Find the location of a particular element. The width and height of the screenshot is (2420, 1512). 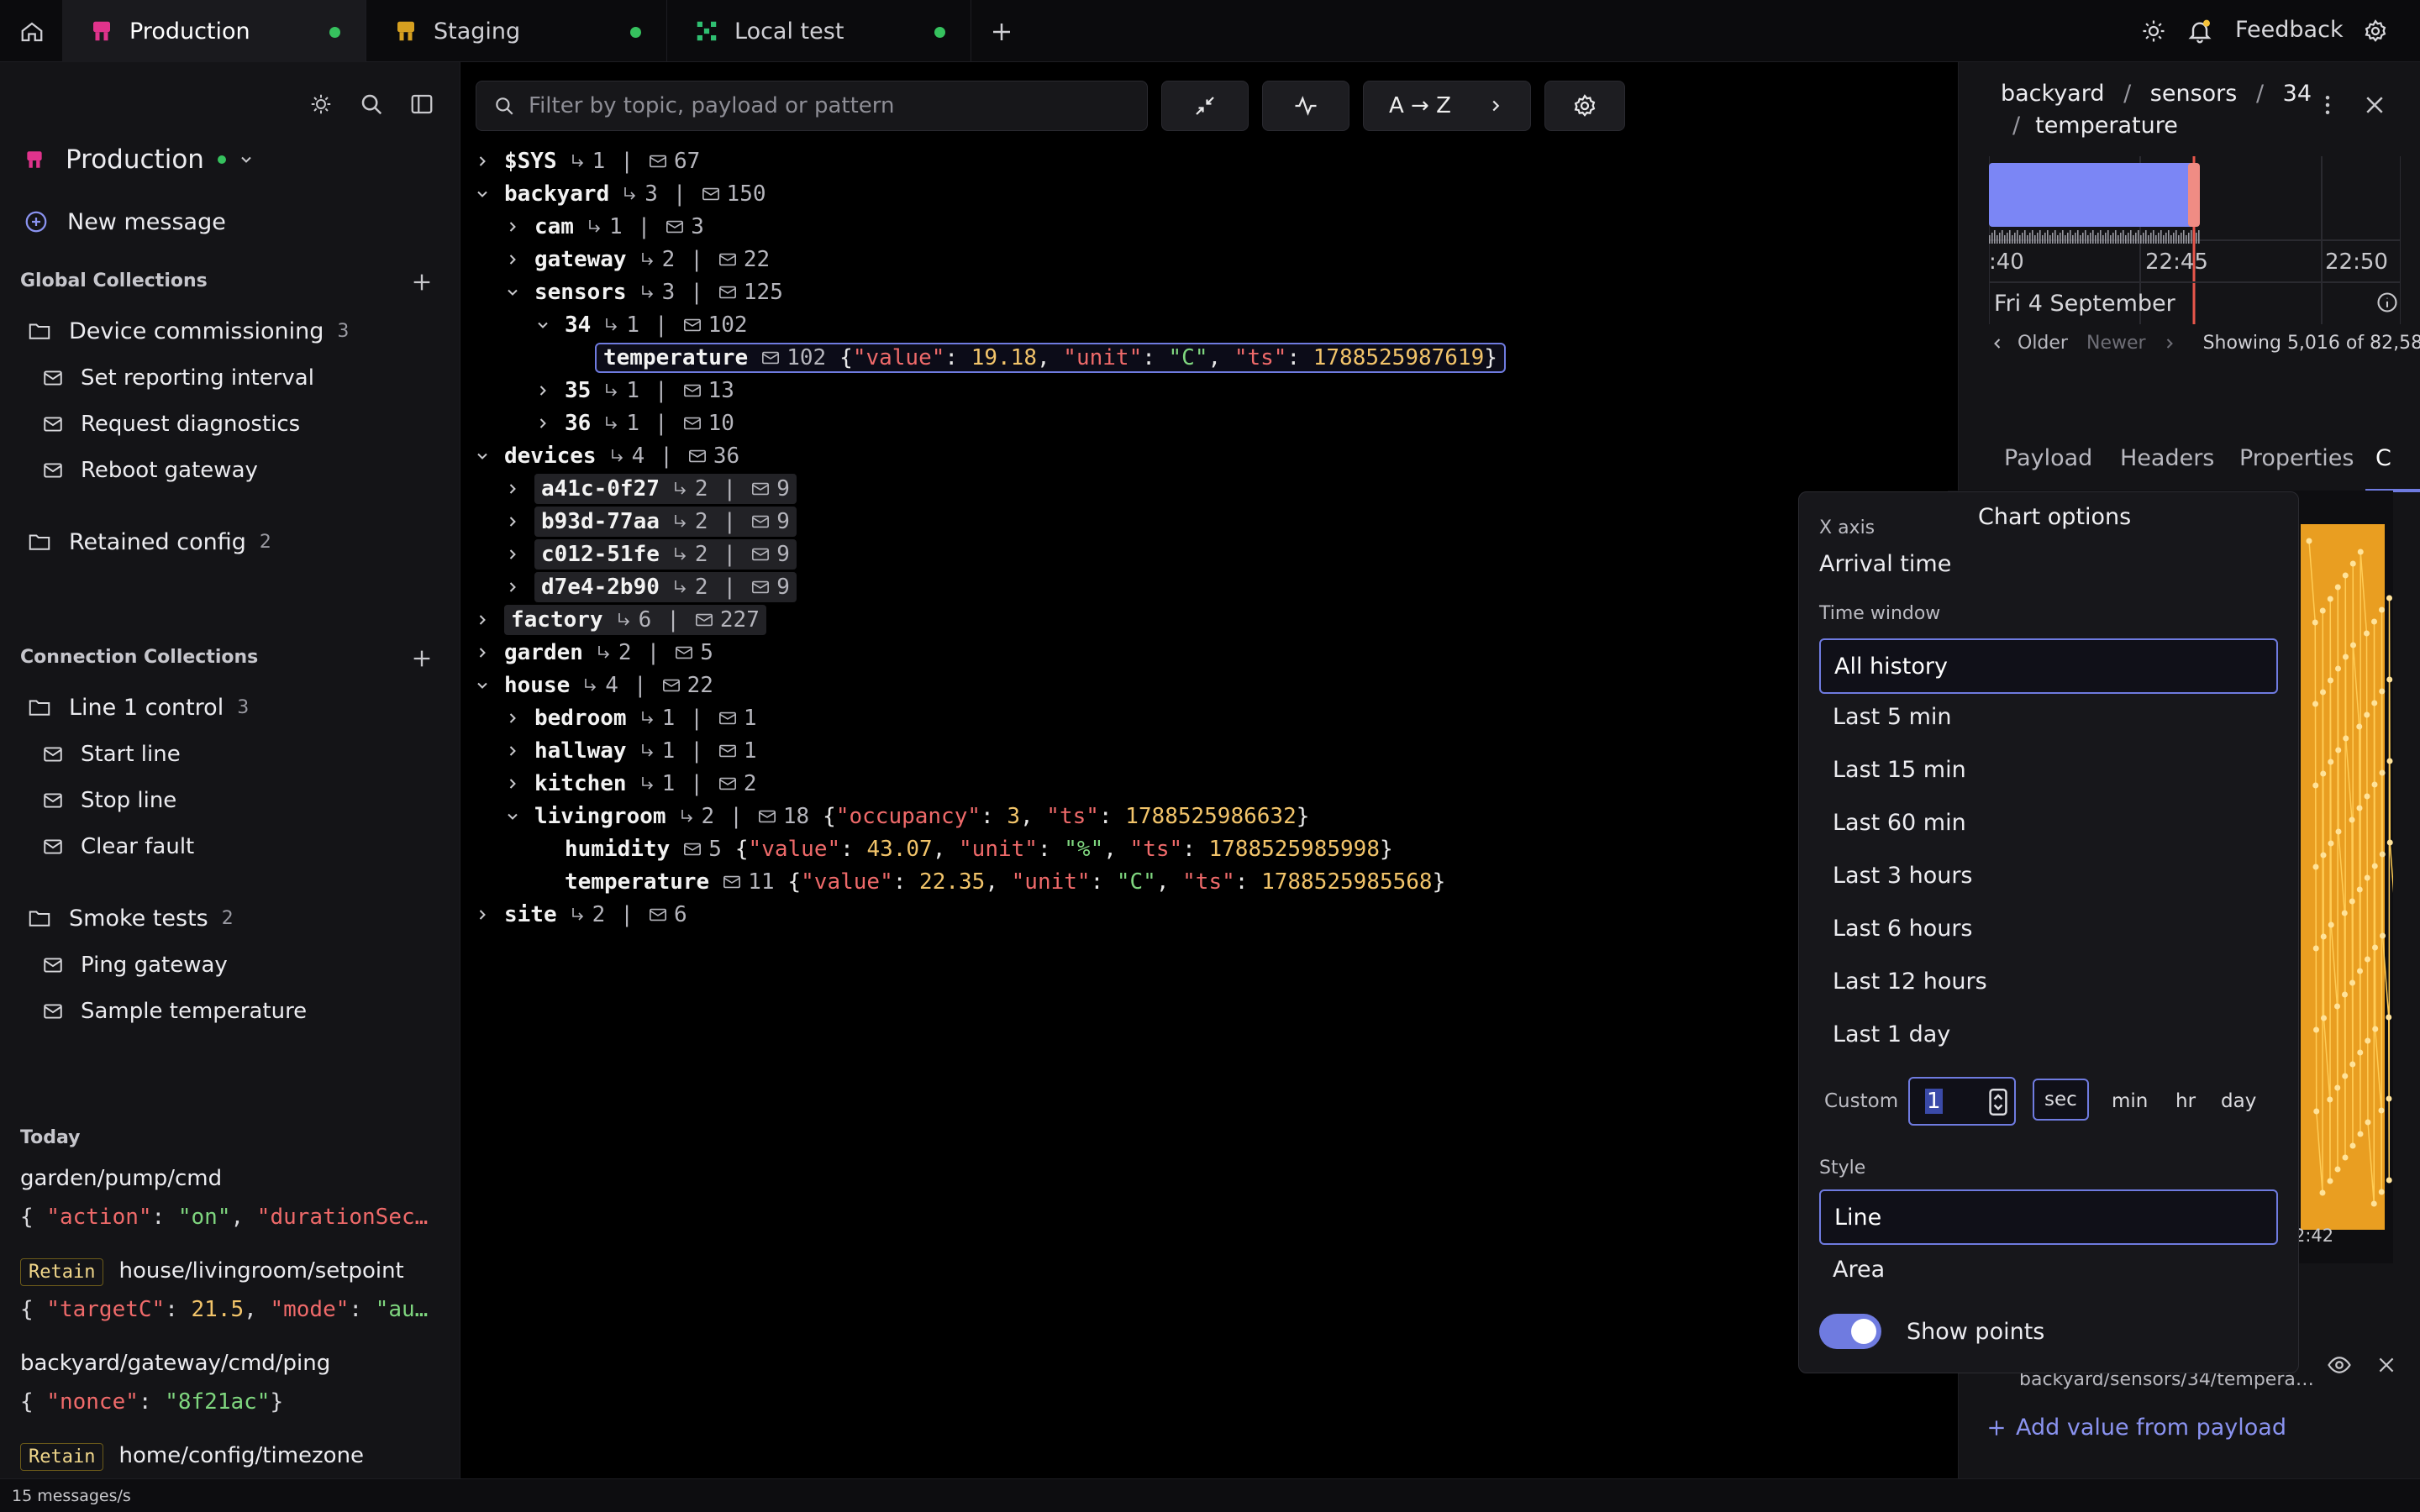

tab-local-test: Local test is located at coordinates (819, 31).